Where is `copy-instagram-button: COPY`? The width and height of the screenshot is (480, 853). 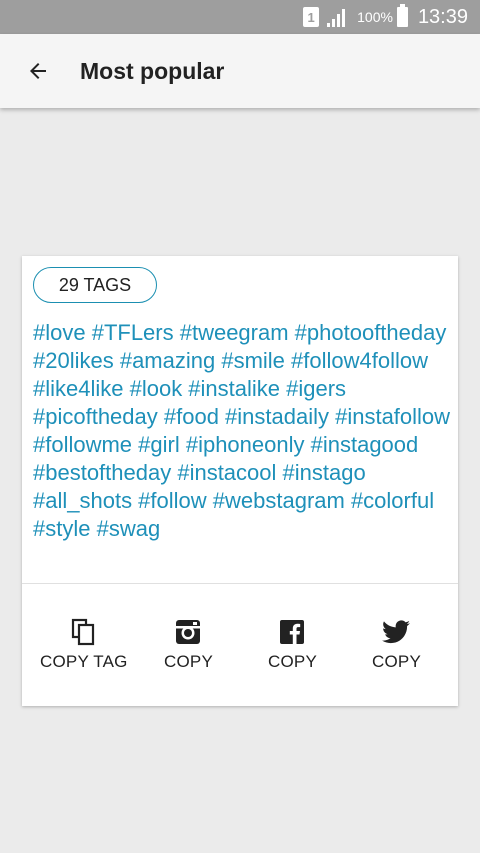 copy-instagram-button: COPY is located at coordinates (188, 645).